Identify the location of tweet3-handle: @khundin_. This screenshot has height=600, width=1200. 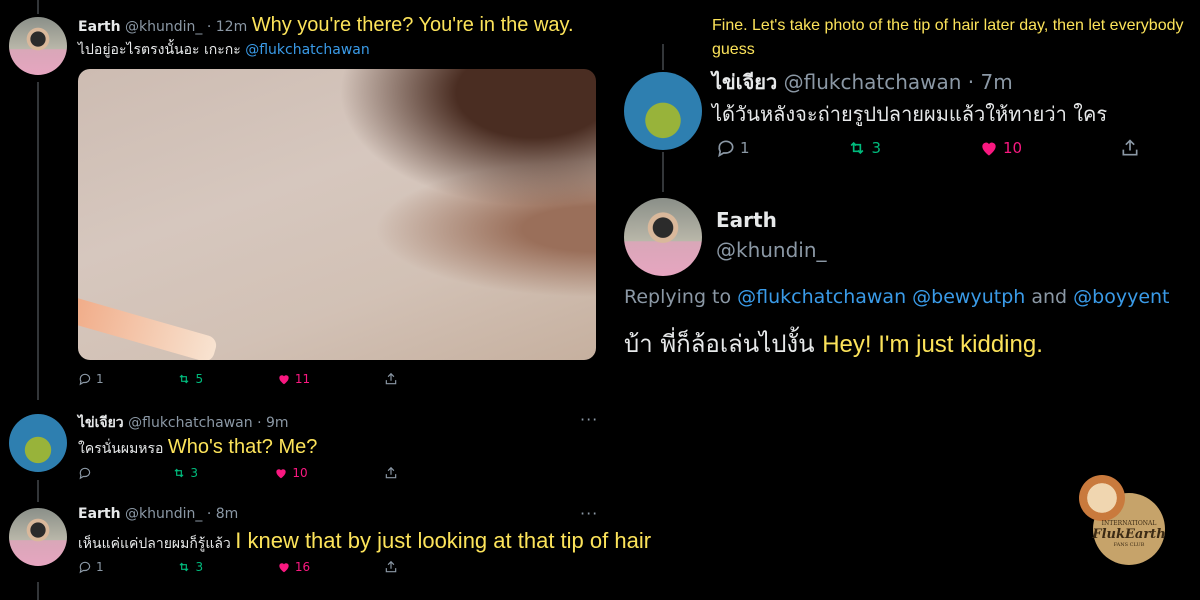
(163, 514).